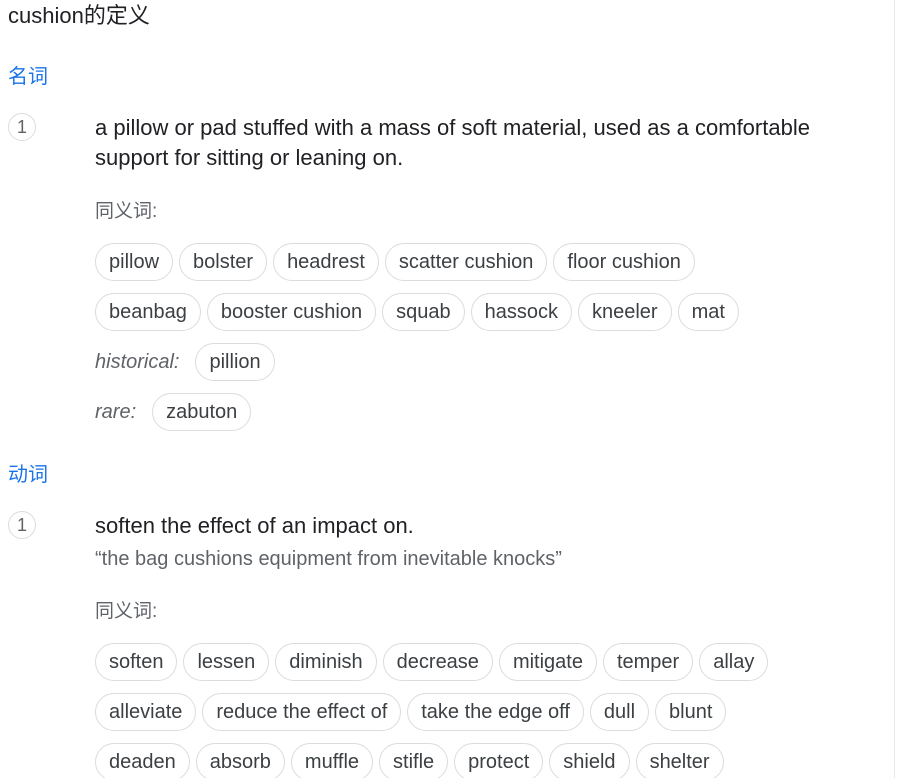 The image size is (899, 778). Describe the element at coordinates (126, 611) in the screenshot. I see `verb-synonyms-heading: 同义词:` at that location.